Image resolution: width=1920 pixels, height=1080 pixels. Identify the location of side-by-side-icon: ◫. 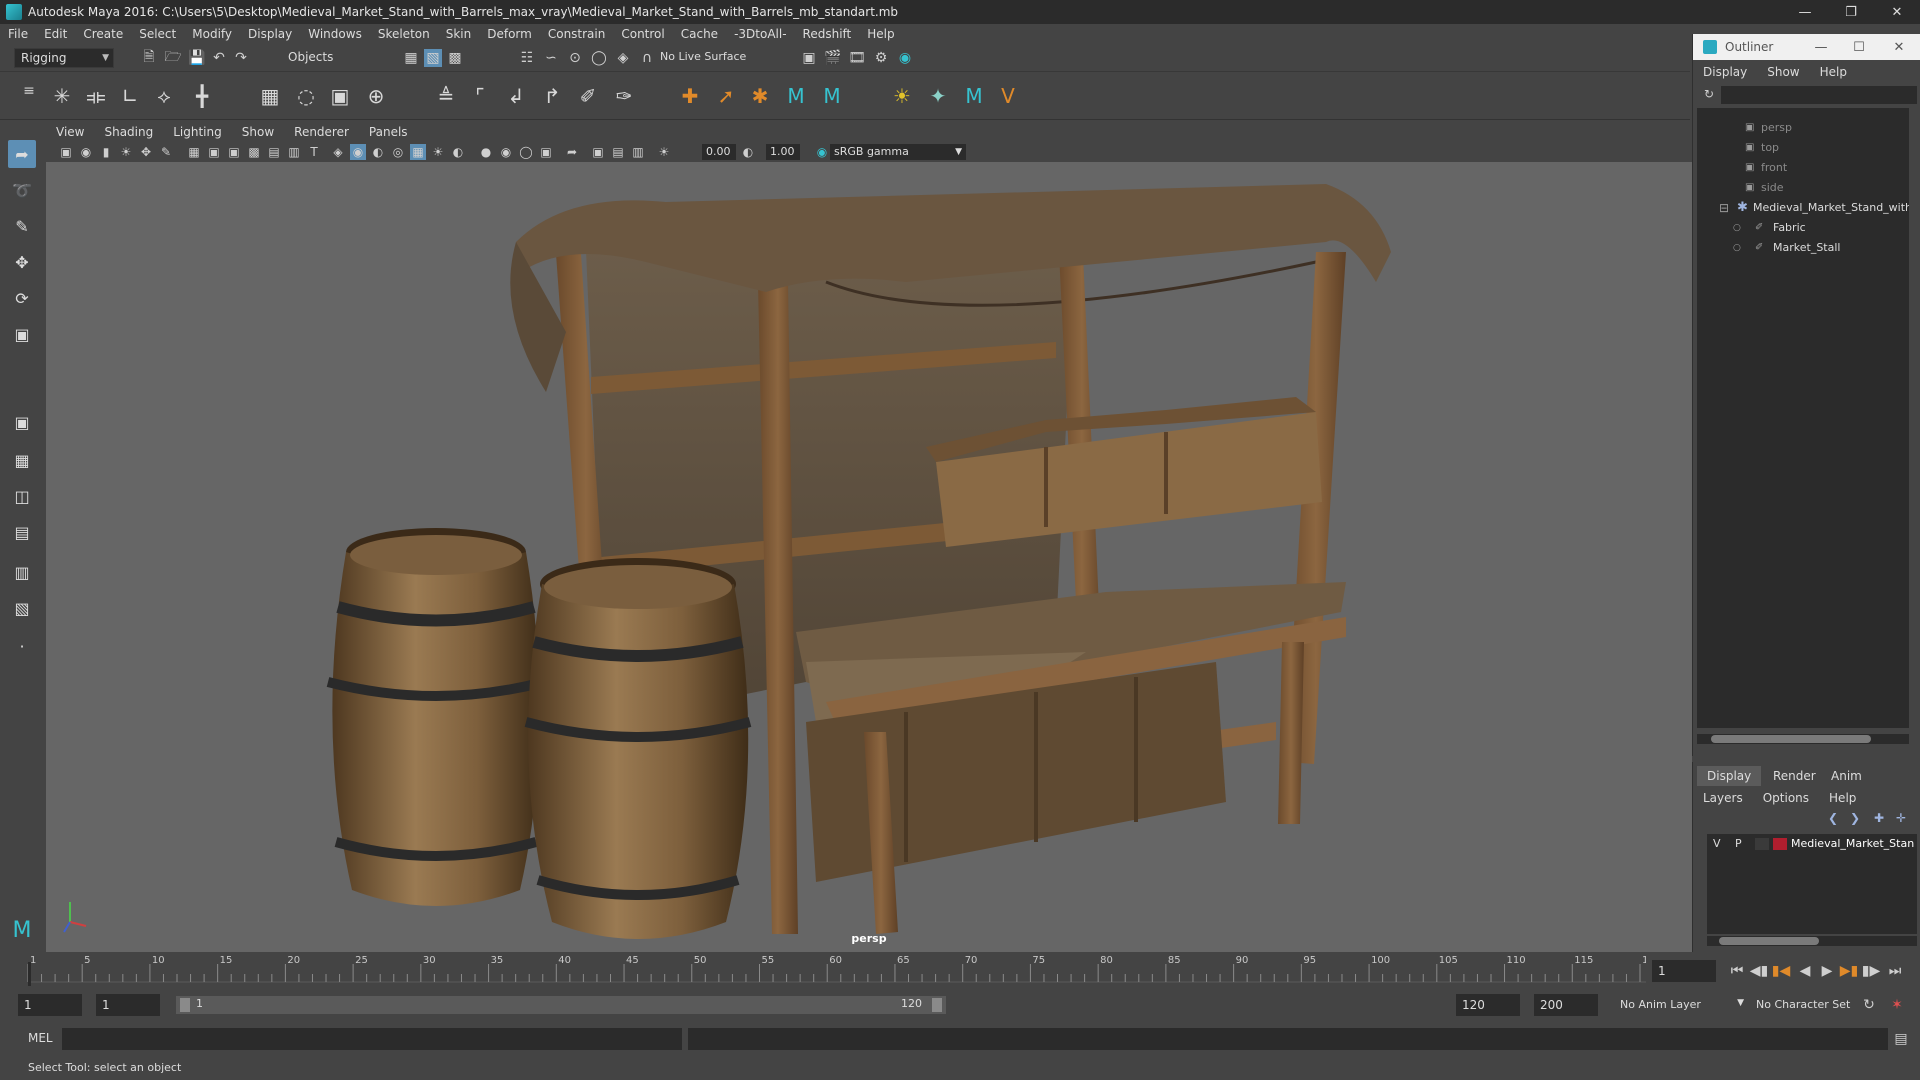
(22, 496).